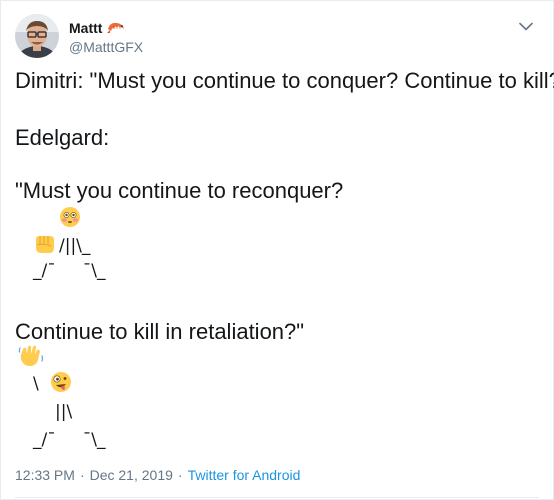 This screenshot has width=554, height=500. I want to click on display-name-row: Mattt, so click(106, 28).